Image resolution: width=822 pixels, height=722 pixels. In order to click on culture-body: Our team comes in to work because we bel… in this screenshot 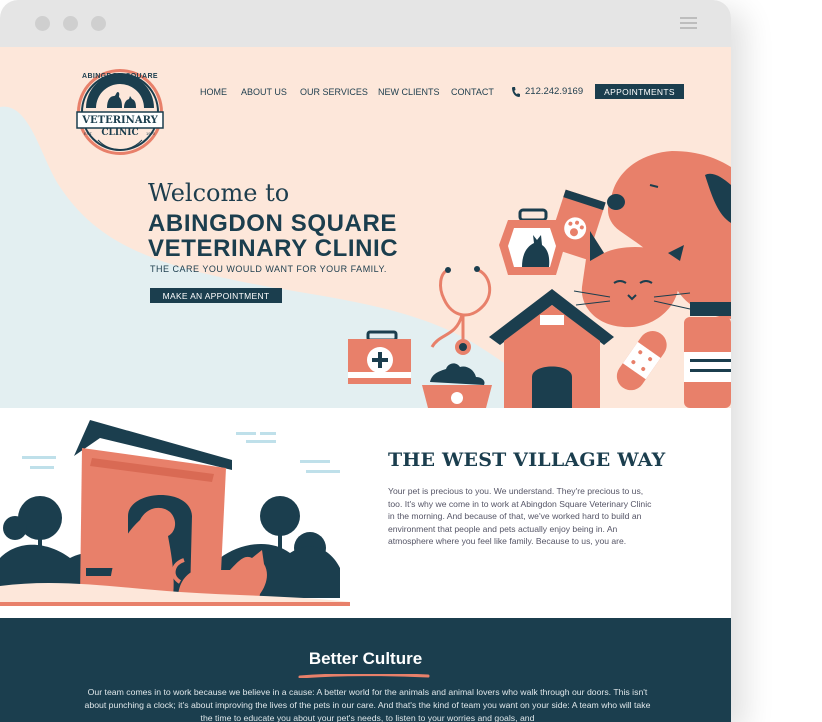, I will do `click(367, 704)`.